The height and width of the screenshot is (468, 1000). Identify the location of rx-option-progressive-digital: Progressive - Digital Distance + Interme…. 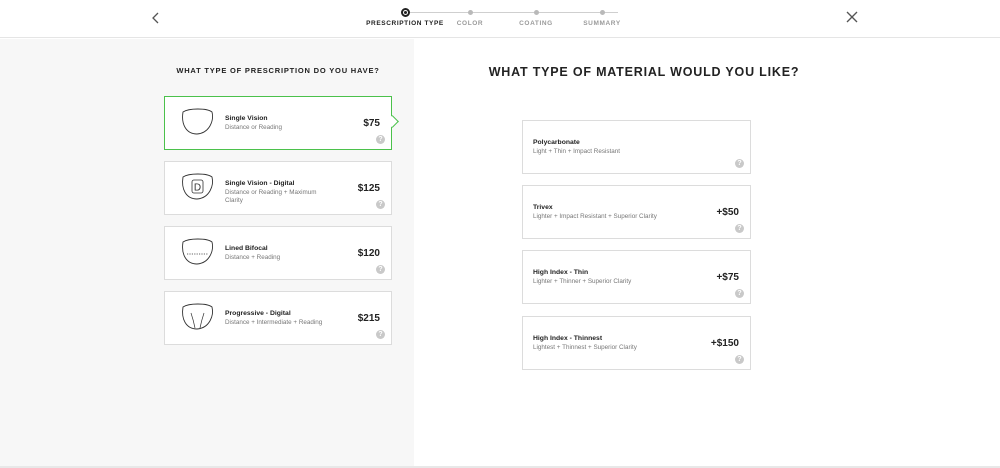
(278, 318).